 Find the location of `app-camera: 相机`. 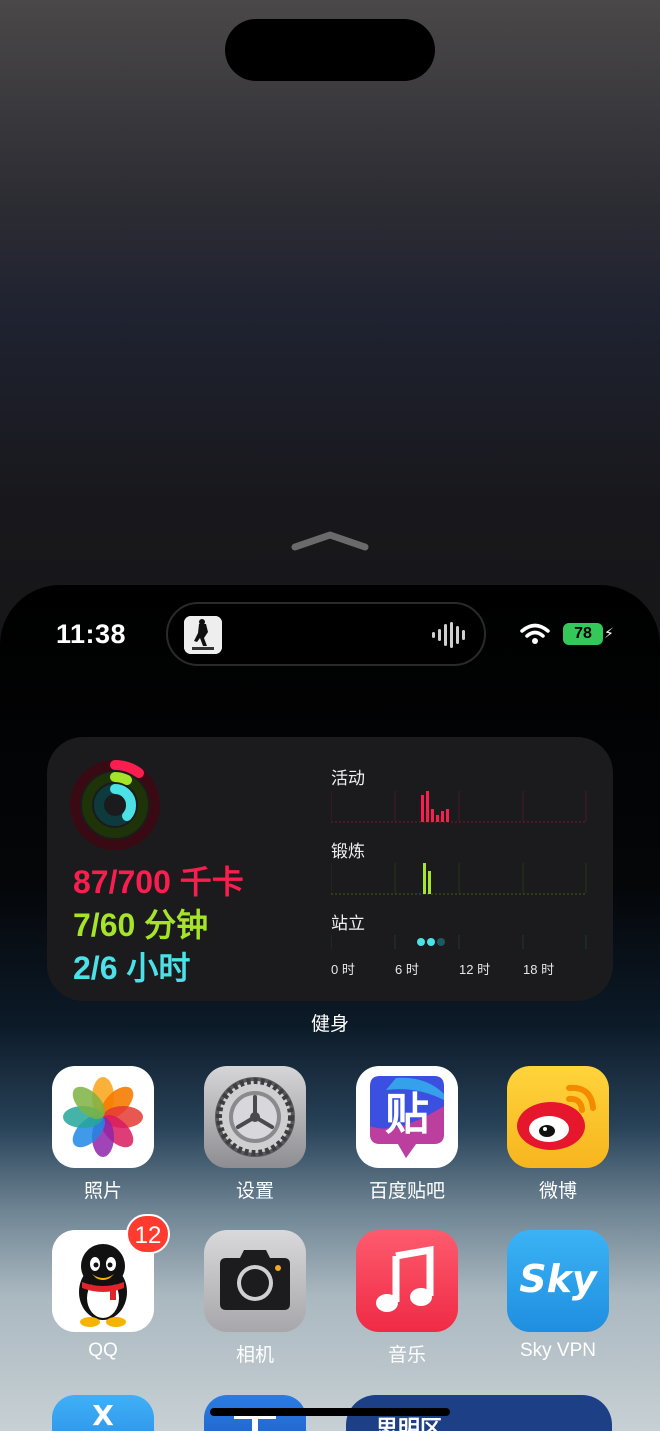

app-camera: 相机 is located at coordinates (255, 1298).